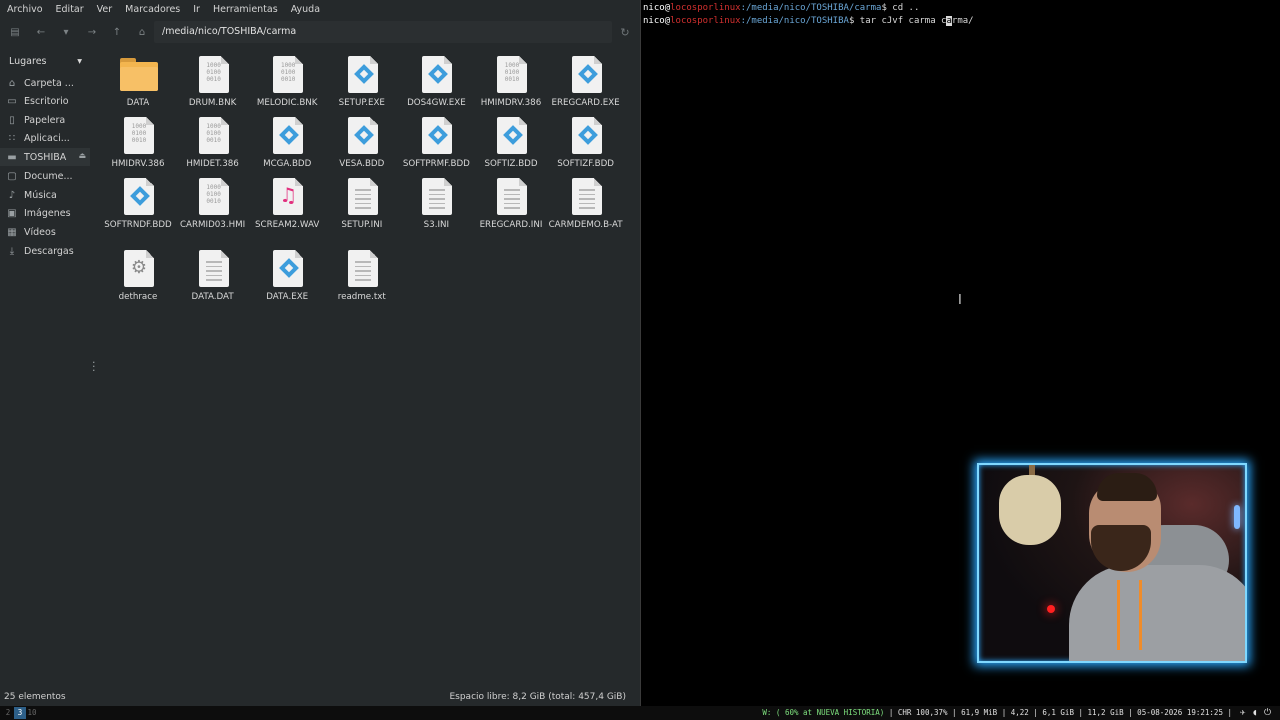  What do you see at coordinates (511, 103) in the screenshot?
I see `file-name: HMIMDRV.386` at bounding box center [511, 103].